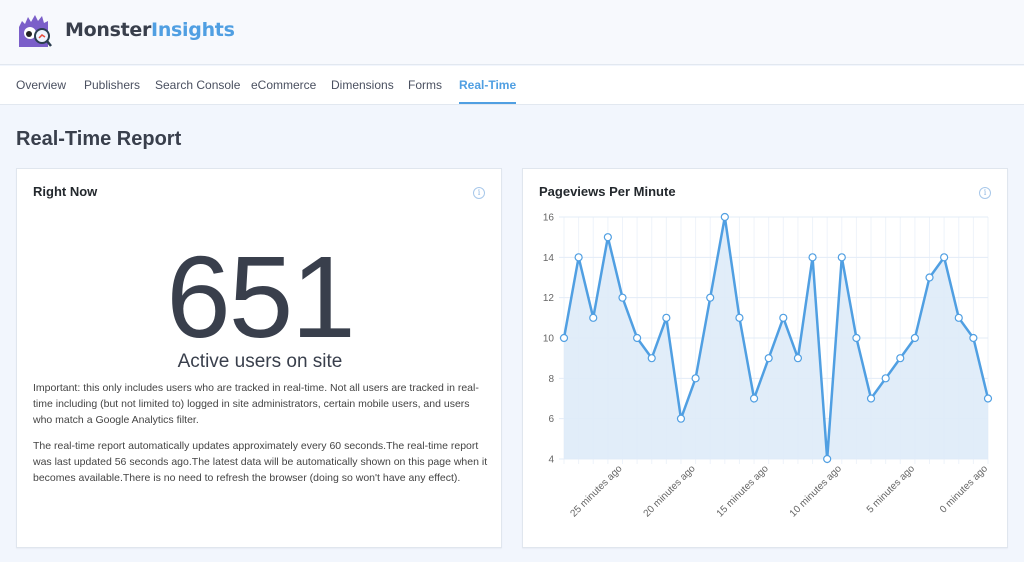  What do you see at coordinates (596, 491) in the screenshot?
I see `x-tick-label: 25 minutes ago` at bounding box center [596, 491].